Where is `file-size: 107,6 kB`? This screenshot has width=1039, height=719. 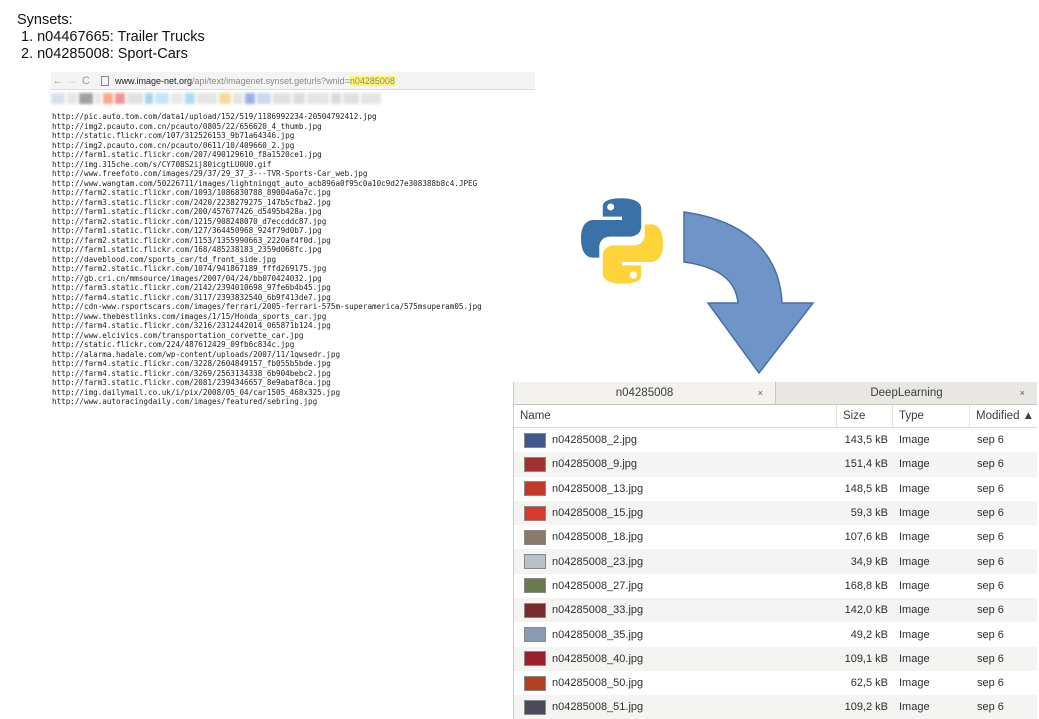
file-size: 107,6 kB is located at coordinates (866, 537).